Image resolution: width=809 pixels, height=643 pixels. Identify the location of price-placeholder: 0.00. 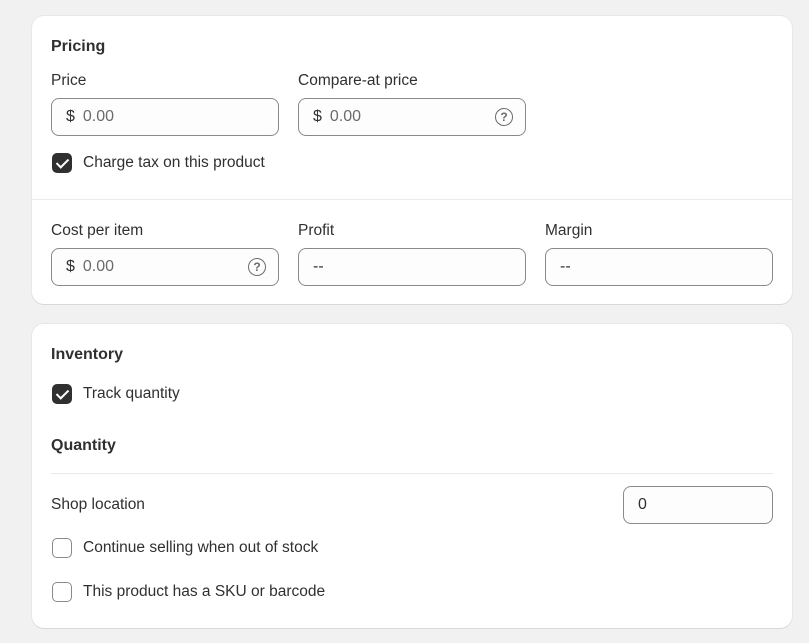
(98, 116).